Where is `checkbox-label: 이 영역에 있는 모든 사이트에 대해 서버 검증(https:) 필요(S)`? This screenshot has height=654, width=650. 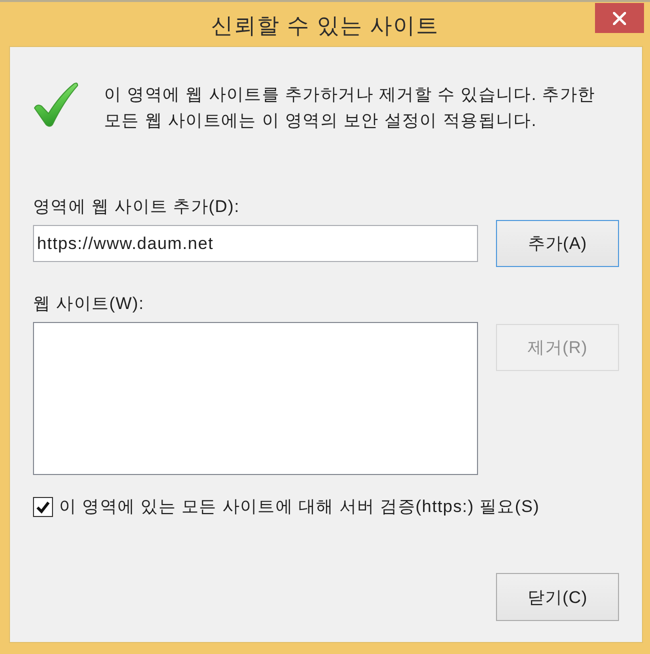 checkbox-label: 이 영역에 있는 모든 사이트에 대해 서버 검증(https:) 필요(S) is located at coordinates (299, 507).